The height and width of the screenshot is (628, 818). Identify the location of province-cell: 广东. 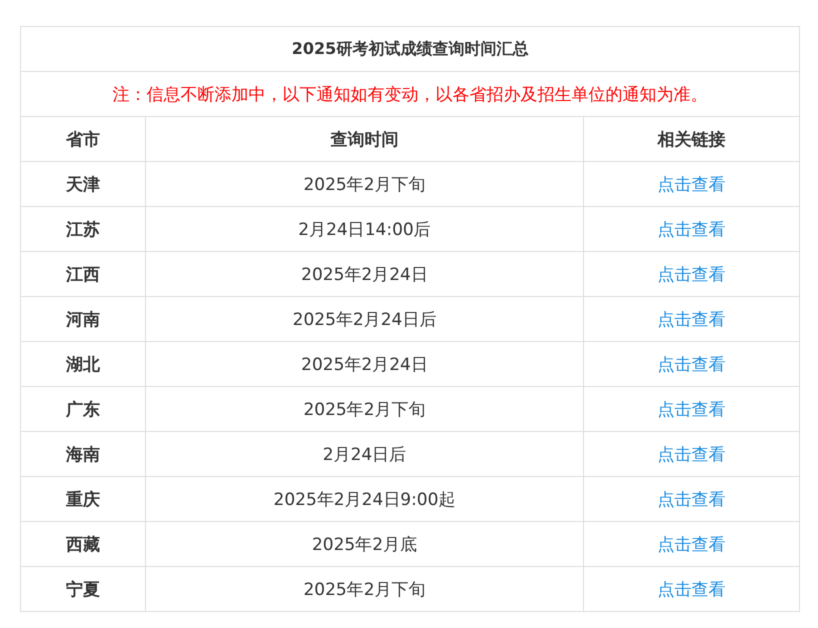
(83, 409).